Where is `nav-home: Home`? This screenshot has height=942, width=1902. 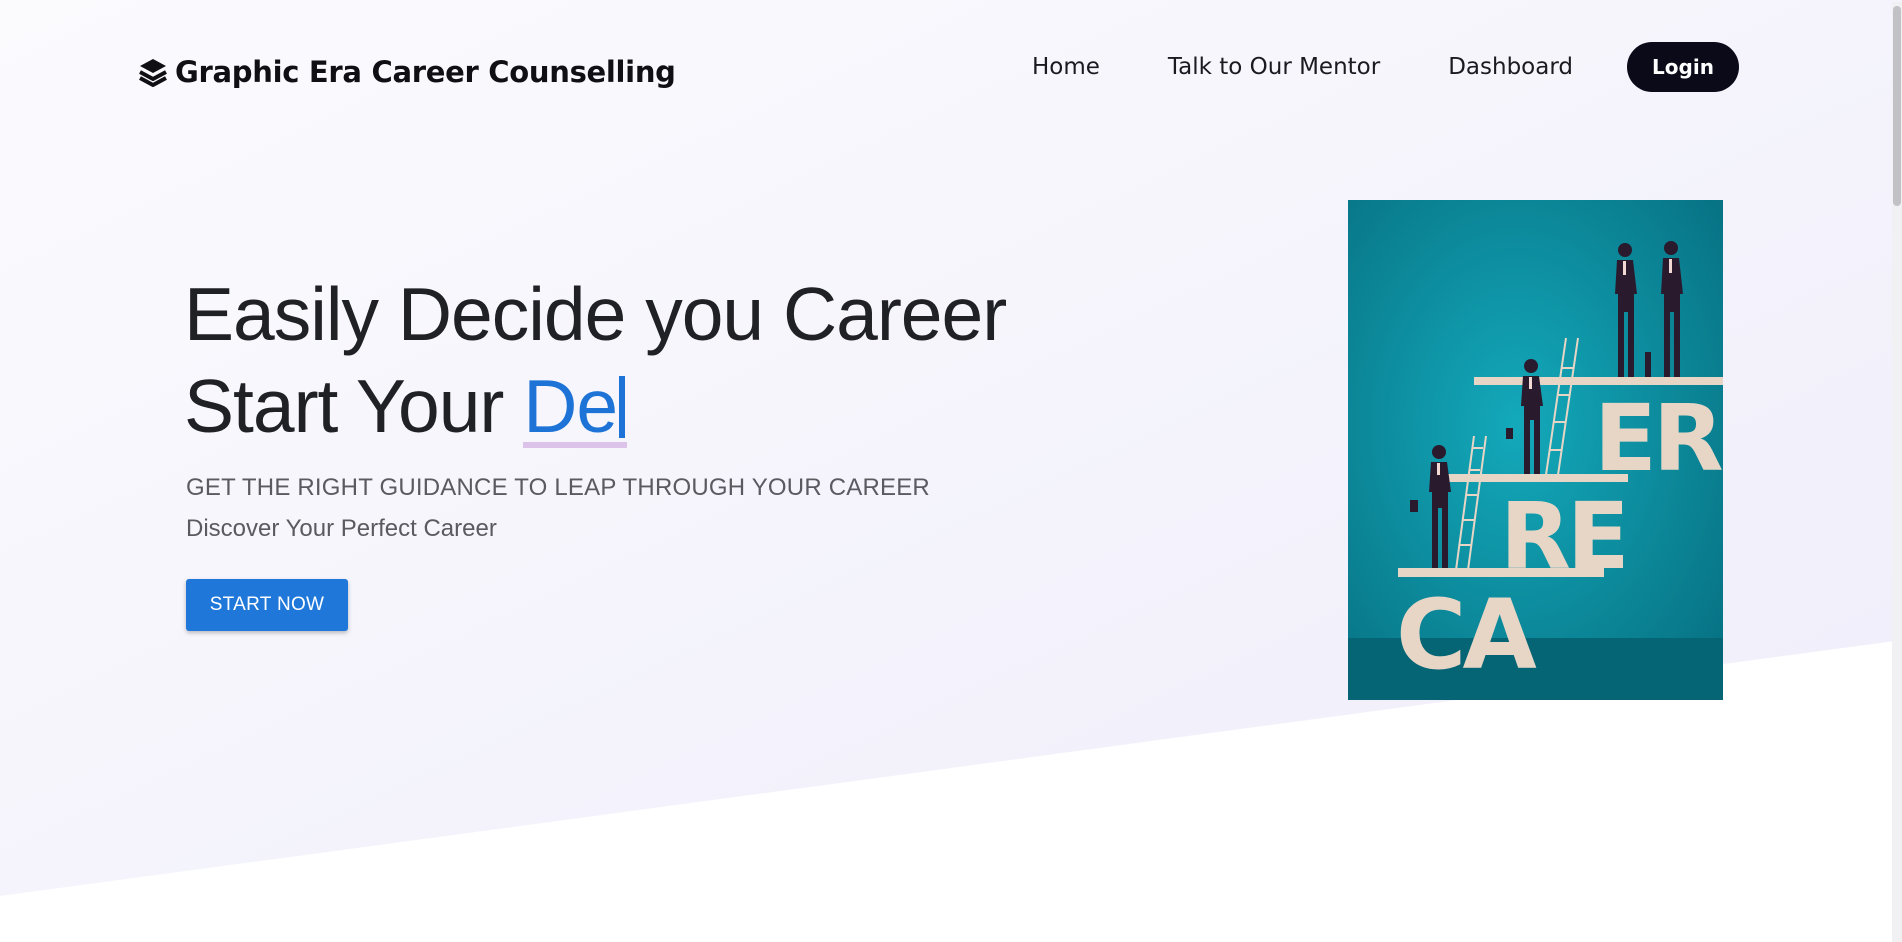 nav-home: Home is located at coordinates (1066, 67).